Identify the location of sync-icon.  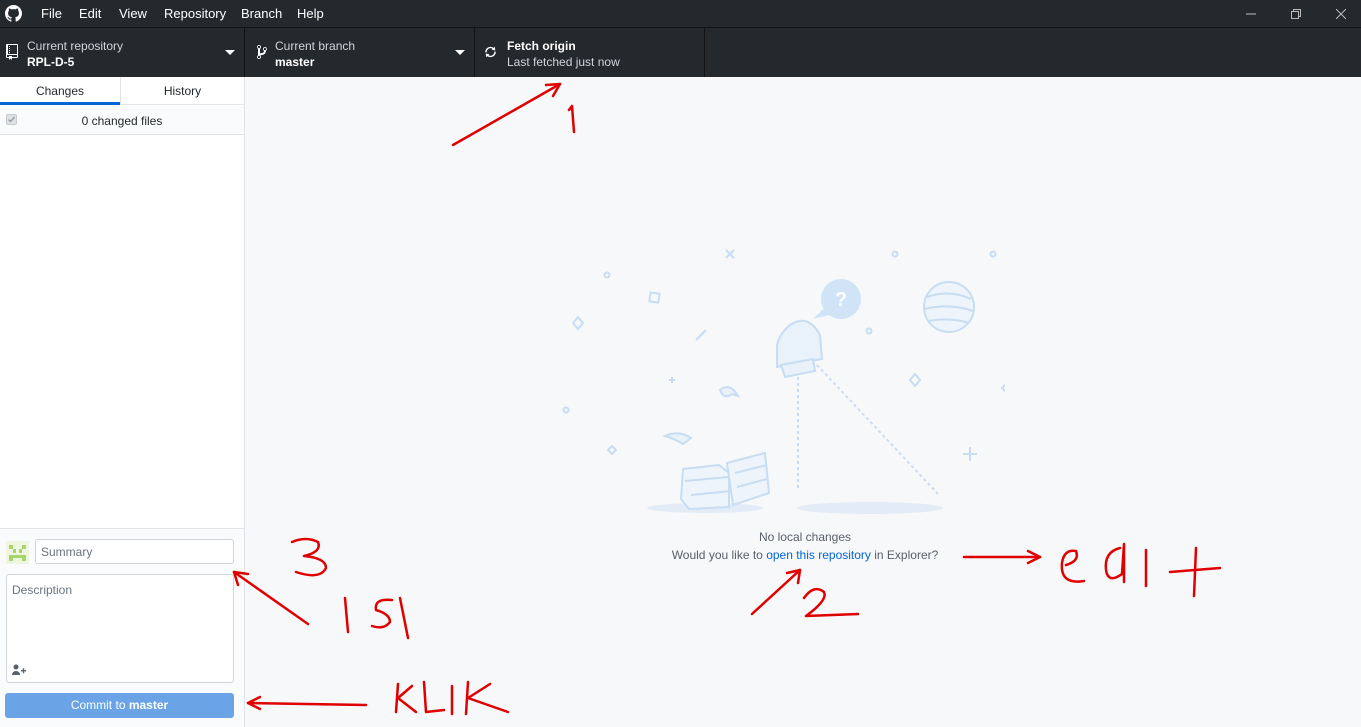
(490, 52).